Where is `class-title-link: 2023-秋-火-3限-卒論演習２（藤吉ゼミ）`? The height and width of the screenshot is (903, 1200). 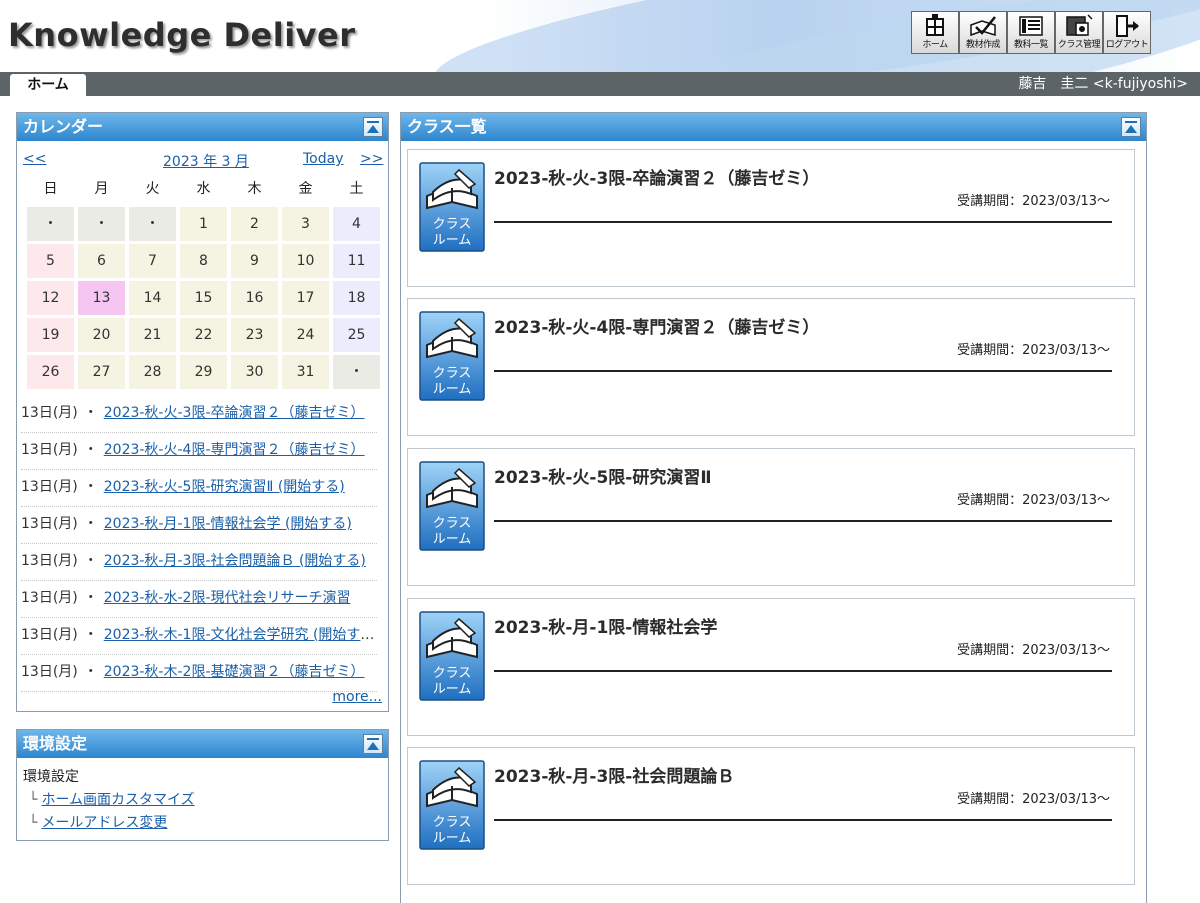
class-title-link: 2023-秋-火-3限-卒論演習２（藤吉ゼミ） is located at coordinates (656, 176).